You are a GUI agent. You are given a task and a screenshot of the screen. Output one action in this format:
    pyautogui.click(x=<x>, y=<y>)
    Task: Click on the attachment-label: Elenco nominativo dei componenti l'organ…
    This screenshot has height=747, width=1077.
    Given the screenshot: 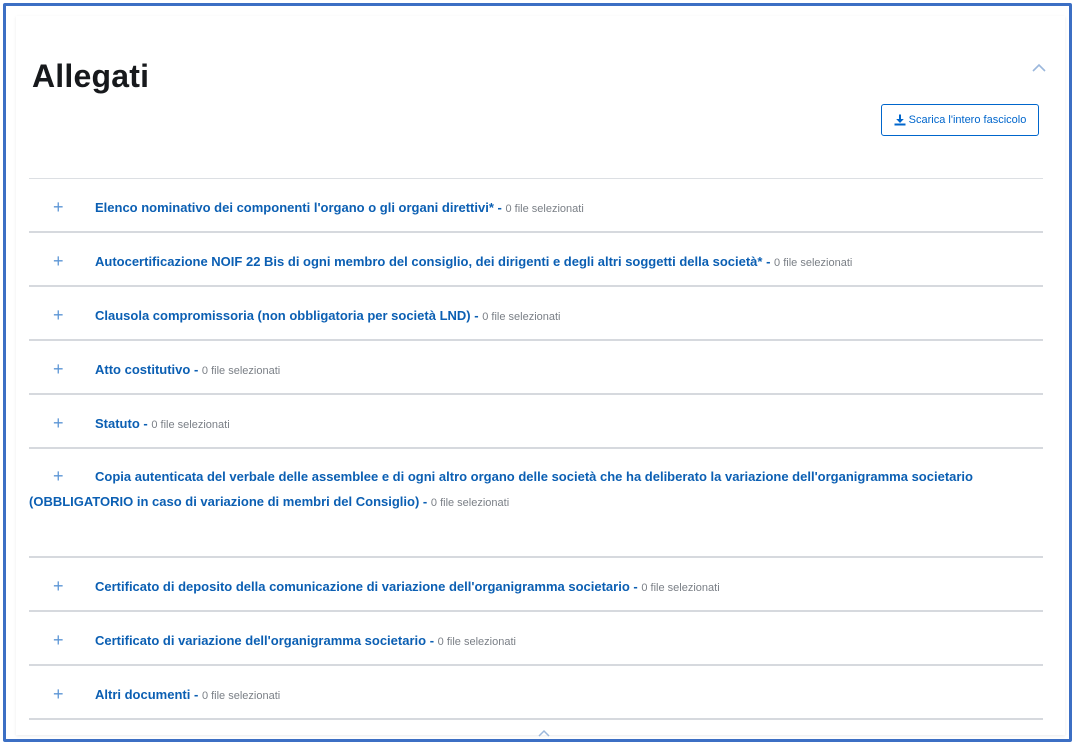 What is the action you would take?
    pyautogui.click(x=294, y=207)
    